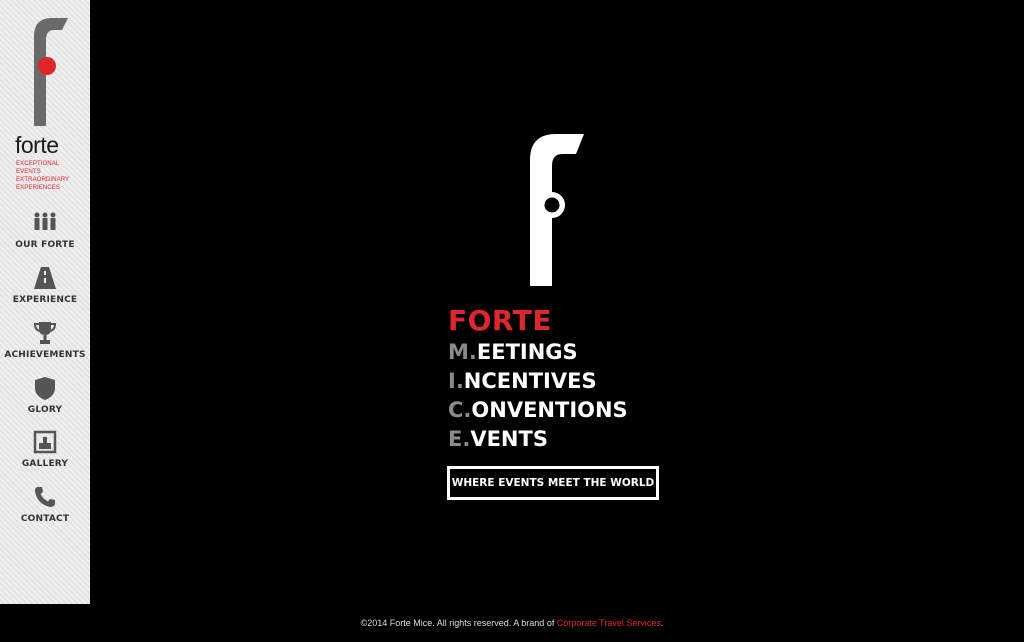 The width and height of the screenshot is (1024, 642). What do you see at coordinates (530, 381) in the screenshot?
I see `mice-word: NCENTIVES` at bounding box center [530, 381].